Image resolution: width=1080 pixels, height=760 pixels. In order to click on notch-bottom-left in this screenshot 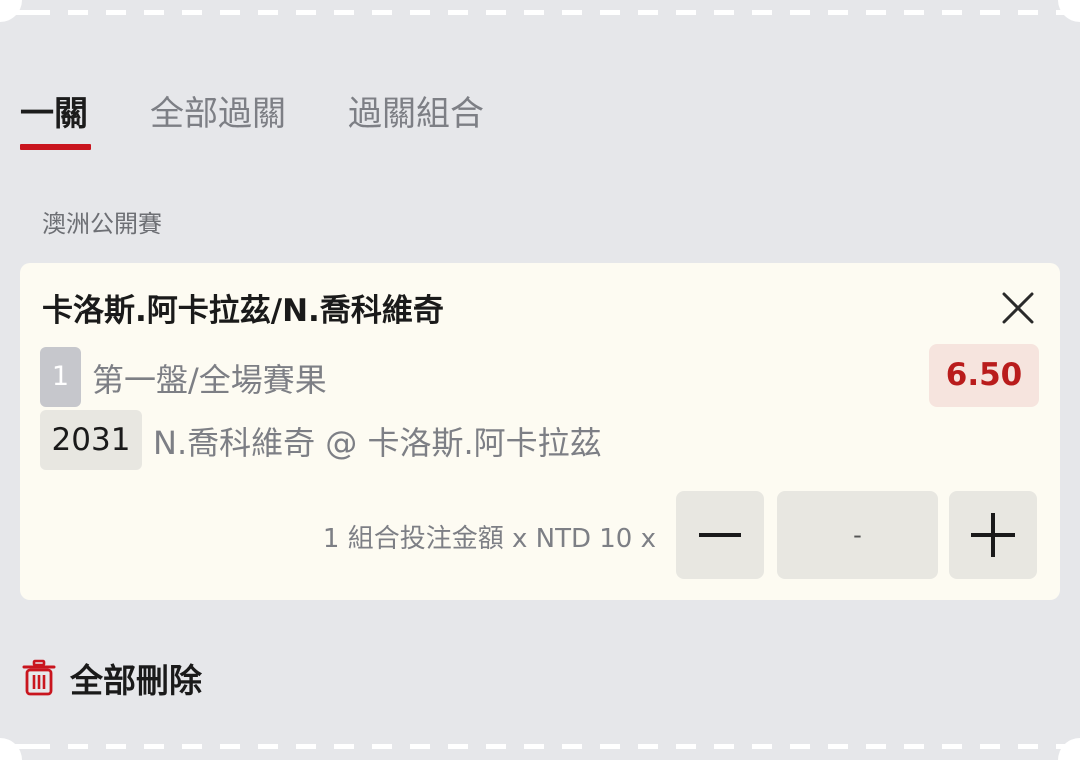, I will do `click(11, 749)`.